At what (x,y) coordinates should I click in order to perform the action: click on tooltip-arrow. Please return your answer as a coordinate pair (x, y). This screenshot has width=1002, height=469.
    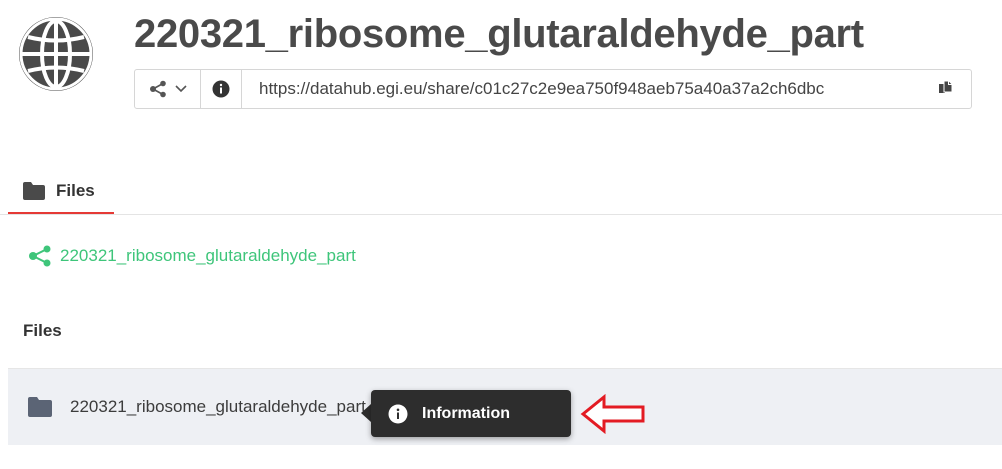
    Looking at the image, I should click on (366, 413).